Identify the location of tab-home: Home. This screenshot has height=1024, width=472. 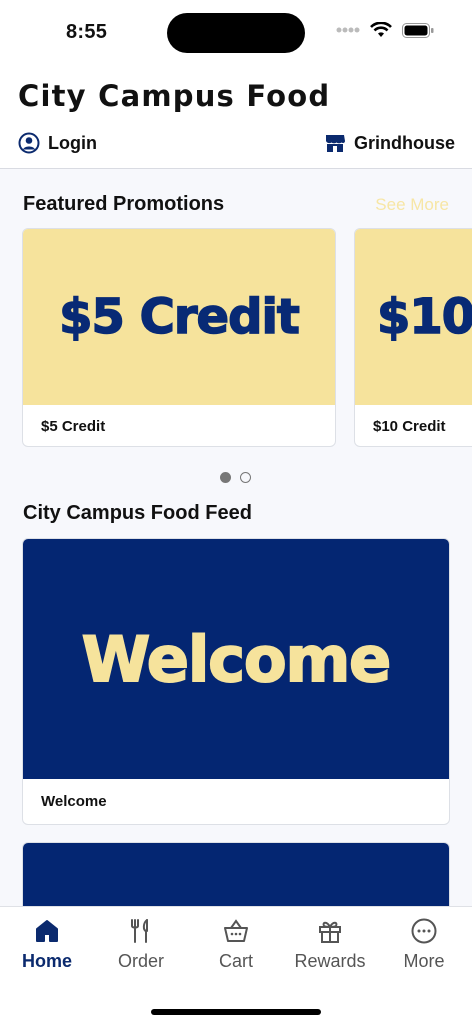
(47, 944).